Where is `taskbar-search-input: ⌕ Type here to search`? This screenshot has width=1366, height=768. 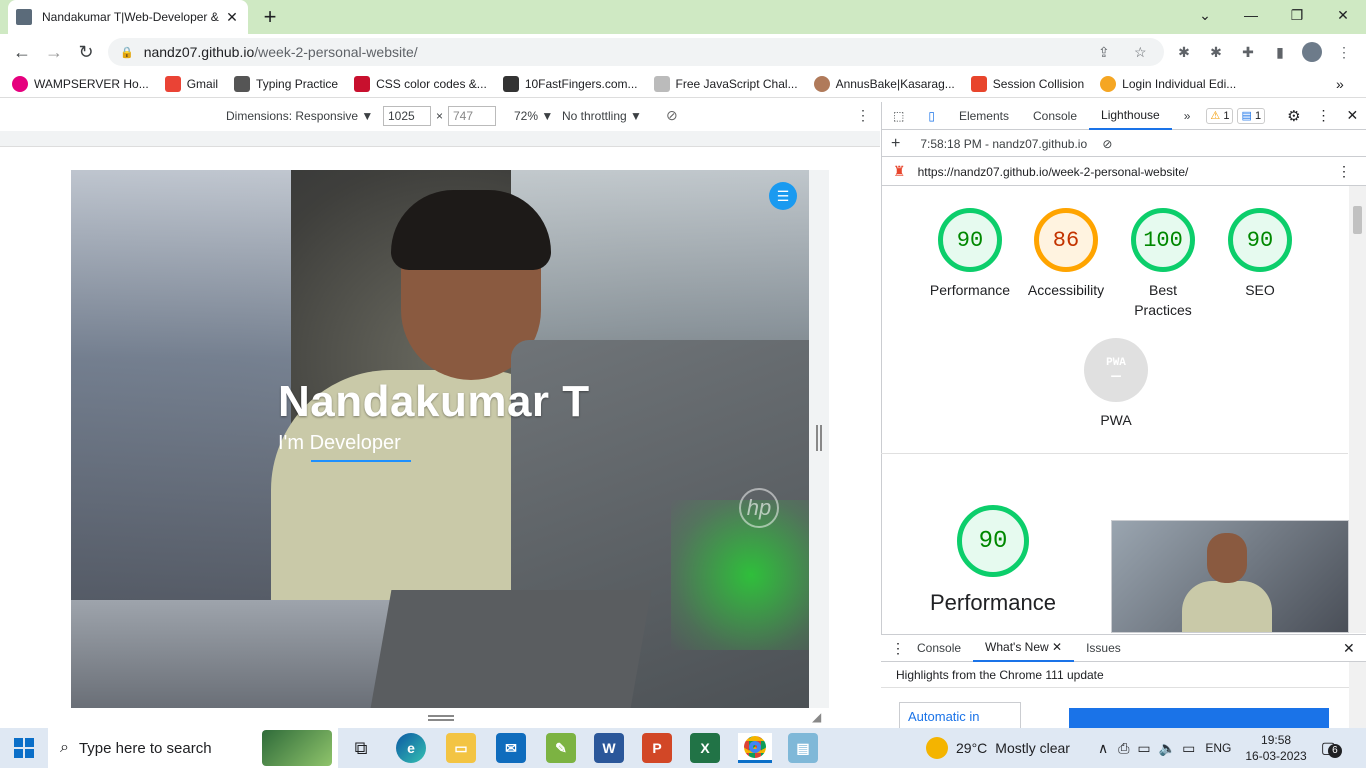 taskbar-search-input: ⌕ Type here to search is located at coordinates (193, 748).